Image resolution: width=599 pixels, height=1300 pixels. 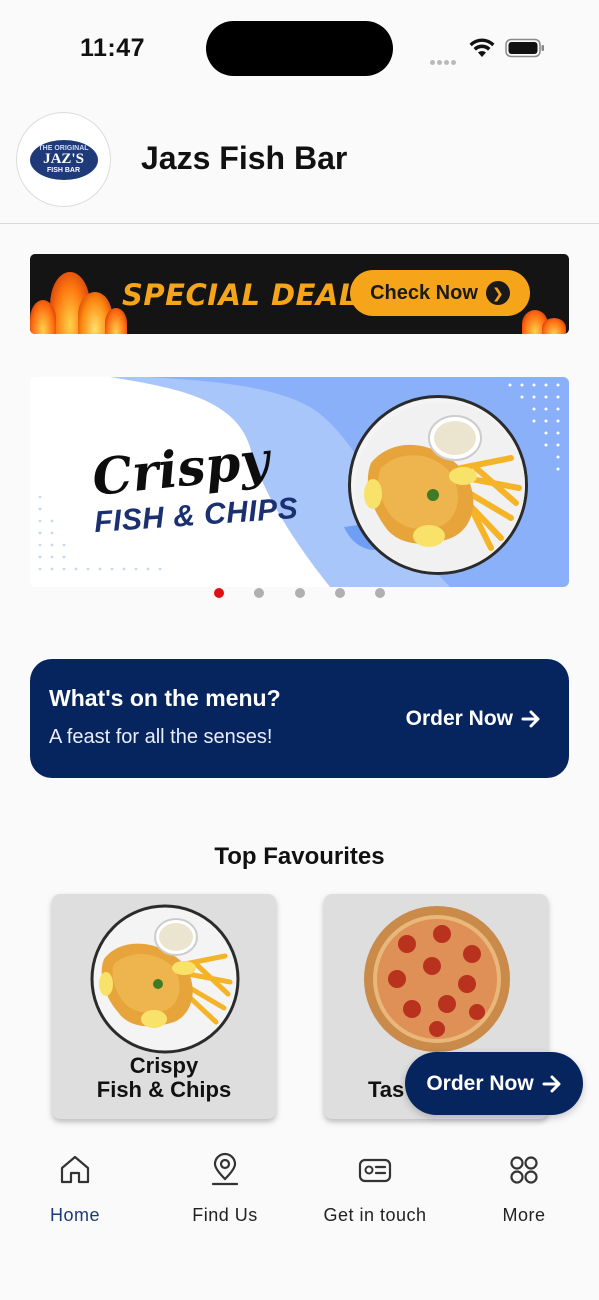 I want to click on check-now-button: Check Now ❯, so click(x=440, y=293).